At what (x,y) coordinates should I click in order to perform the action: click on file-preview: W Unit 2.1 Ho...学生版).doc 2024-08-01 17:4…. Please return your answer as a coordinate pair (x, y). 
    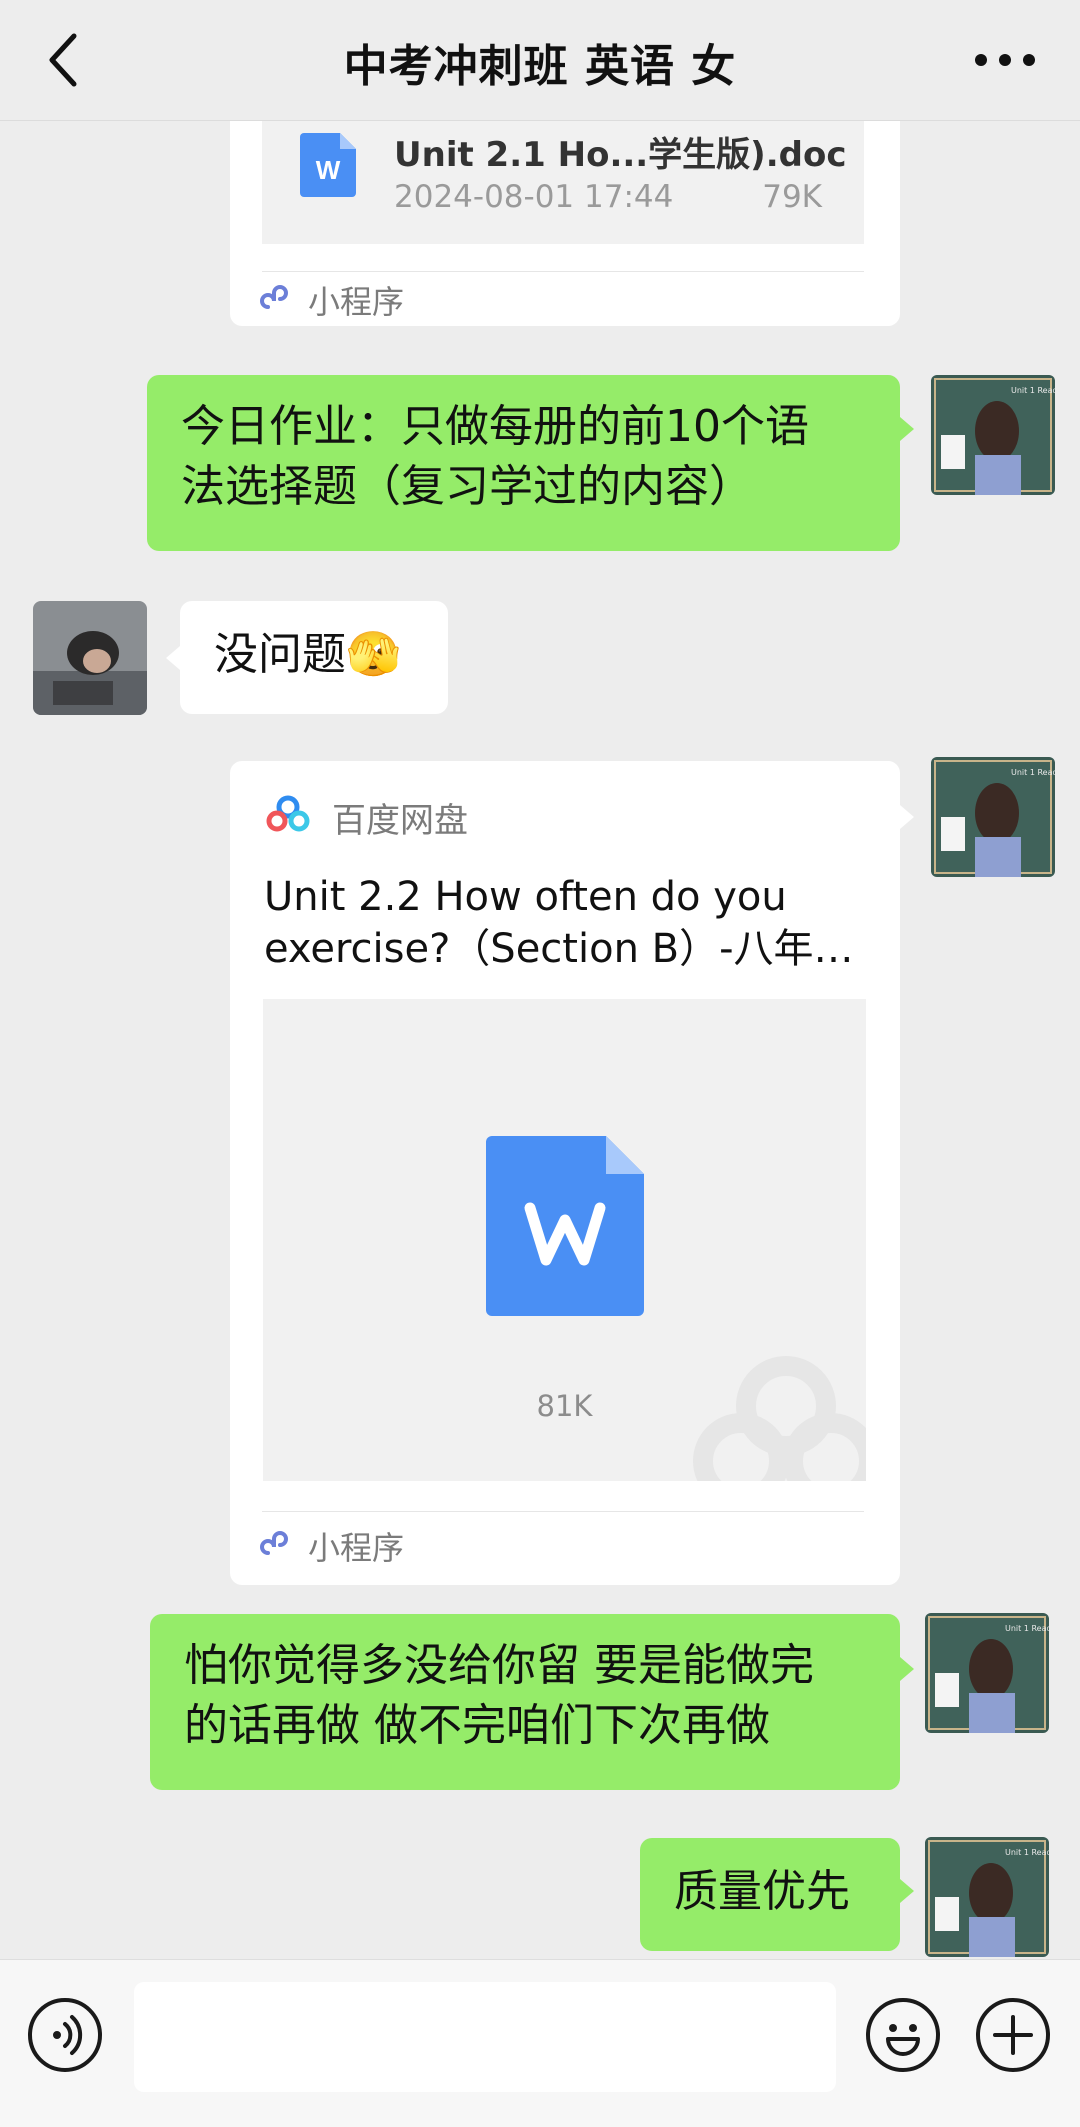
    Looking at the image, I should click on (563, 182).